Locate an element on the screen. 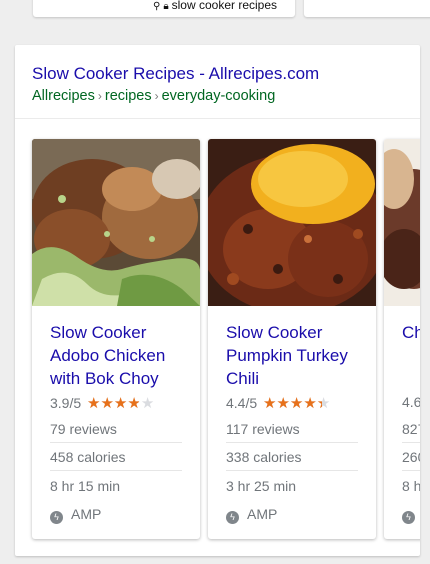 This screenshot has width=430, height=564. magnifier-icon: ⚲ is located at coordinates (156, 6).